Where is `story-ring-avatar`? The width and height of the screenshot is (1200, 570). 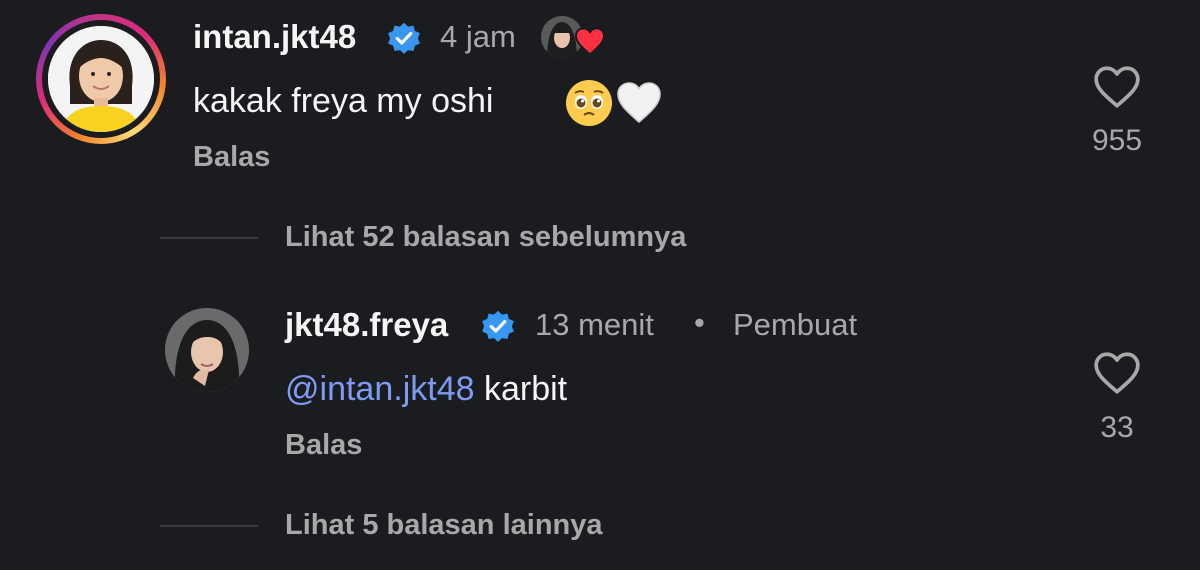 story-ring-avatar is located at coordinates (101, 79).